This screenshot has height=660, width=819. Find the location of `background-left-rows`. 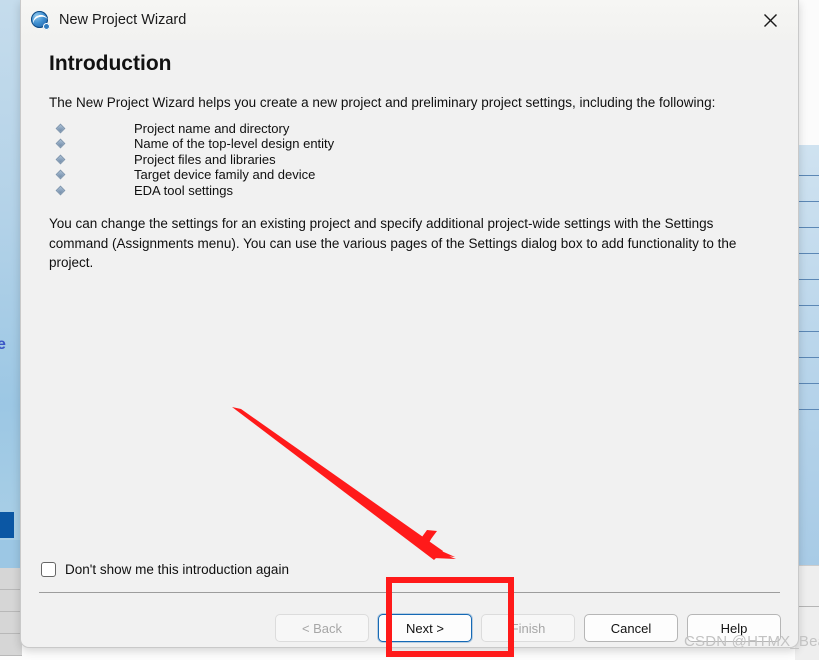

background-left-rows is located at coordinates (11, 614).